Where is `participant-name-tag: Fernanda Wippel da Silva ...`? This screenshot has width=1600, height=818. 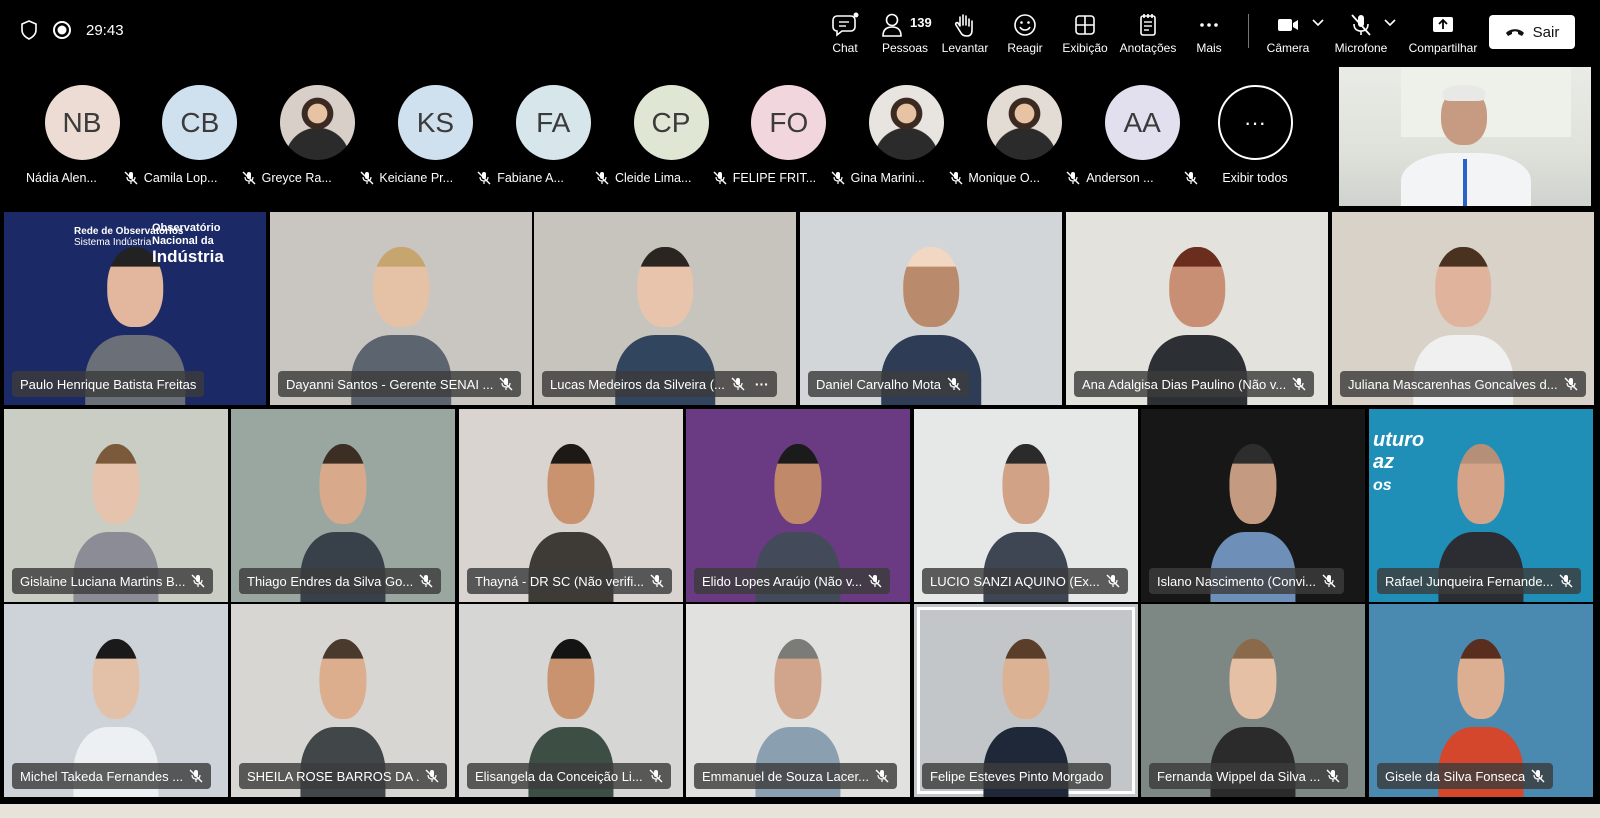
participant-name-tag: Fernanda Wippel da Silva ... is located at coordinates (1249, 776).